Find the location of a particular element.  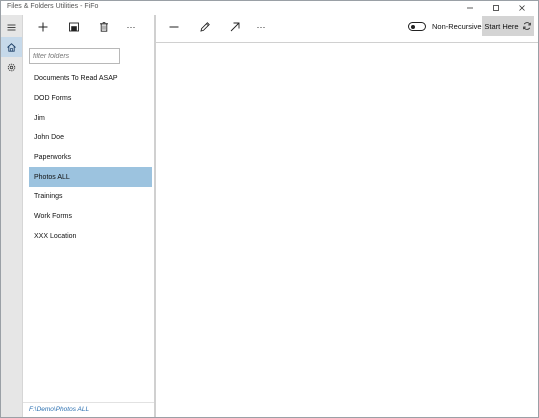

arrow-up-right-icon is located at coordinates (235, 27).